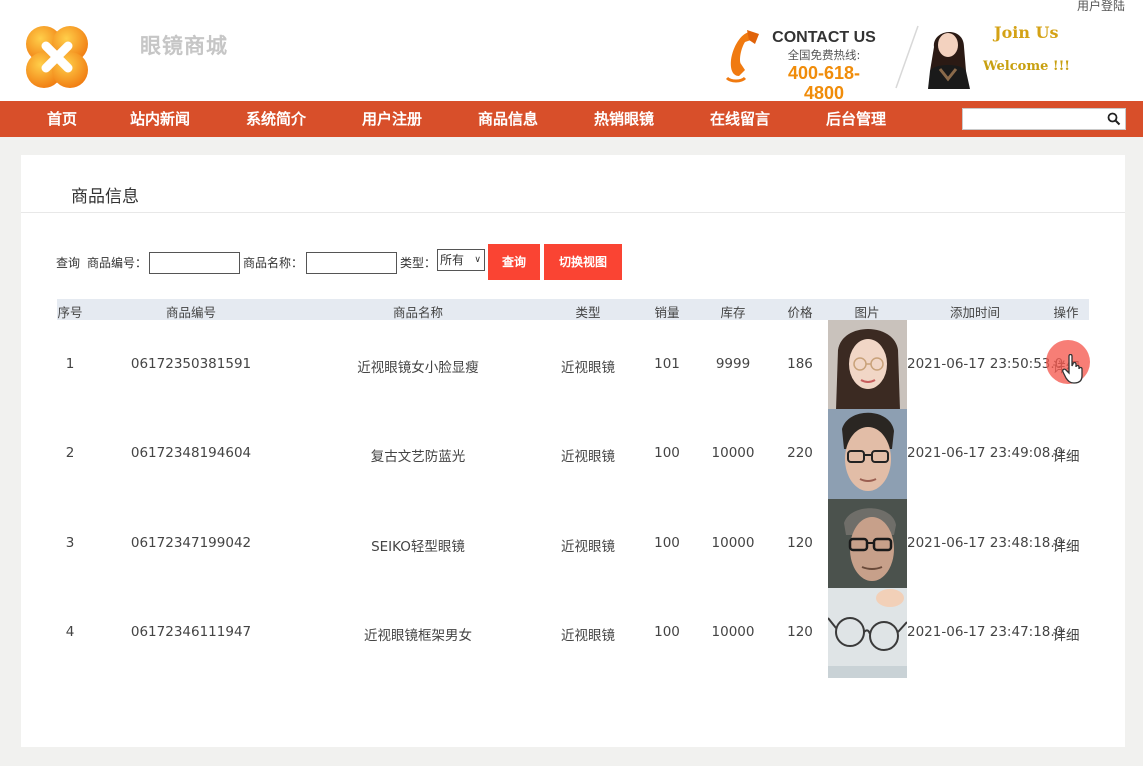 Image resolution: width=1143 pixels, height=766 pixels. What do you see at coordinates (191, 364) in the screenshot?
I see `cell-code: 06172350381591` at bounding box center [191, 364].